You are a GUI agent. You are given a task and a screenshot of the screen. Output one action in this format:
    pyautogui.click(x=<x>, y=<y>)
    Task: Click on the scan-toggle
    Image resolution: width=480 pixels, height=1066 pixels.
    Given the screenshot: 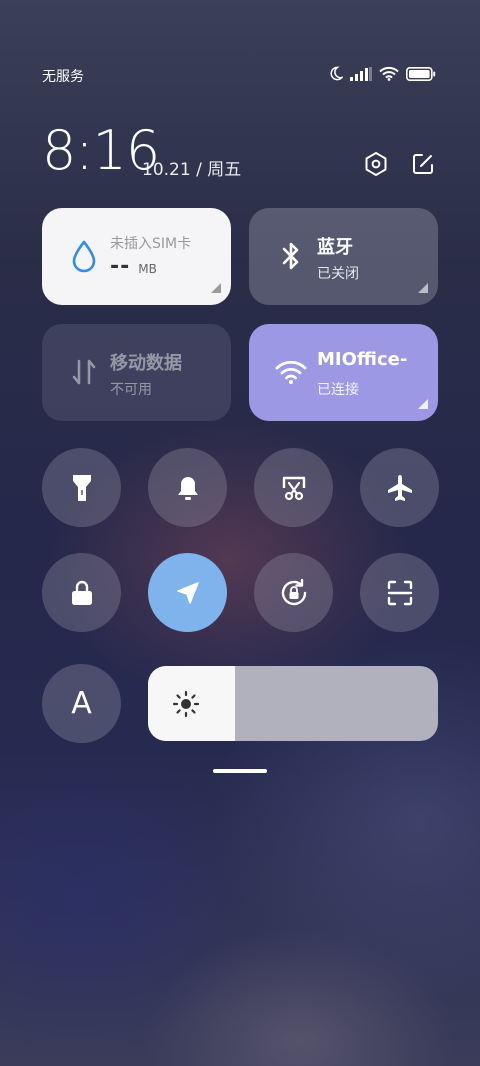 What is the action you would take?
    pyautogui.click(x=399, y=592)
    